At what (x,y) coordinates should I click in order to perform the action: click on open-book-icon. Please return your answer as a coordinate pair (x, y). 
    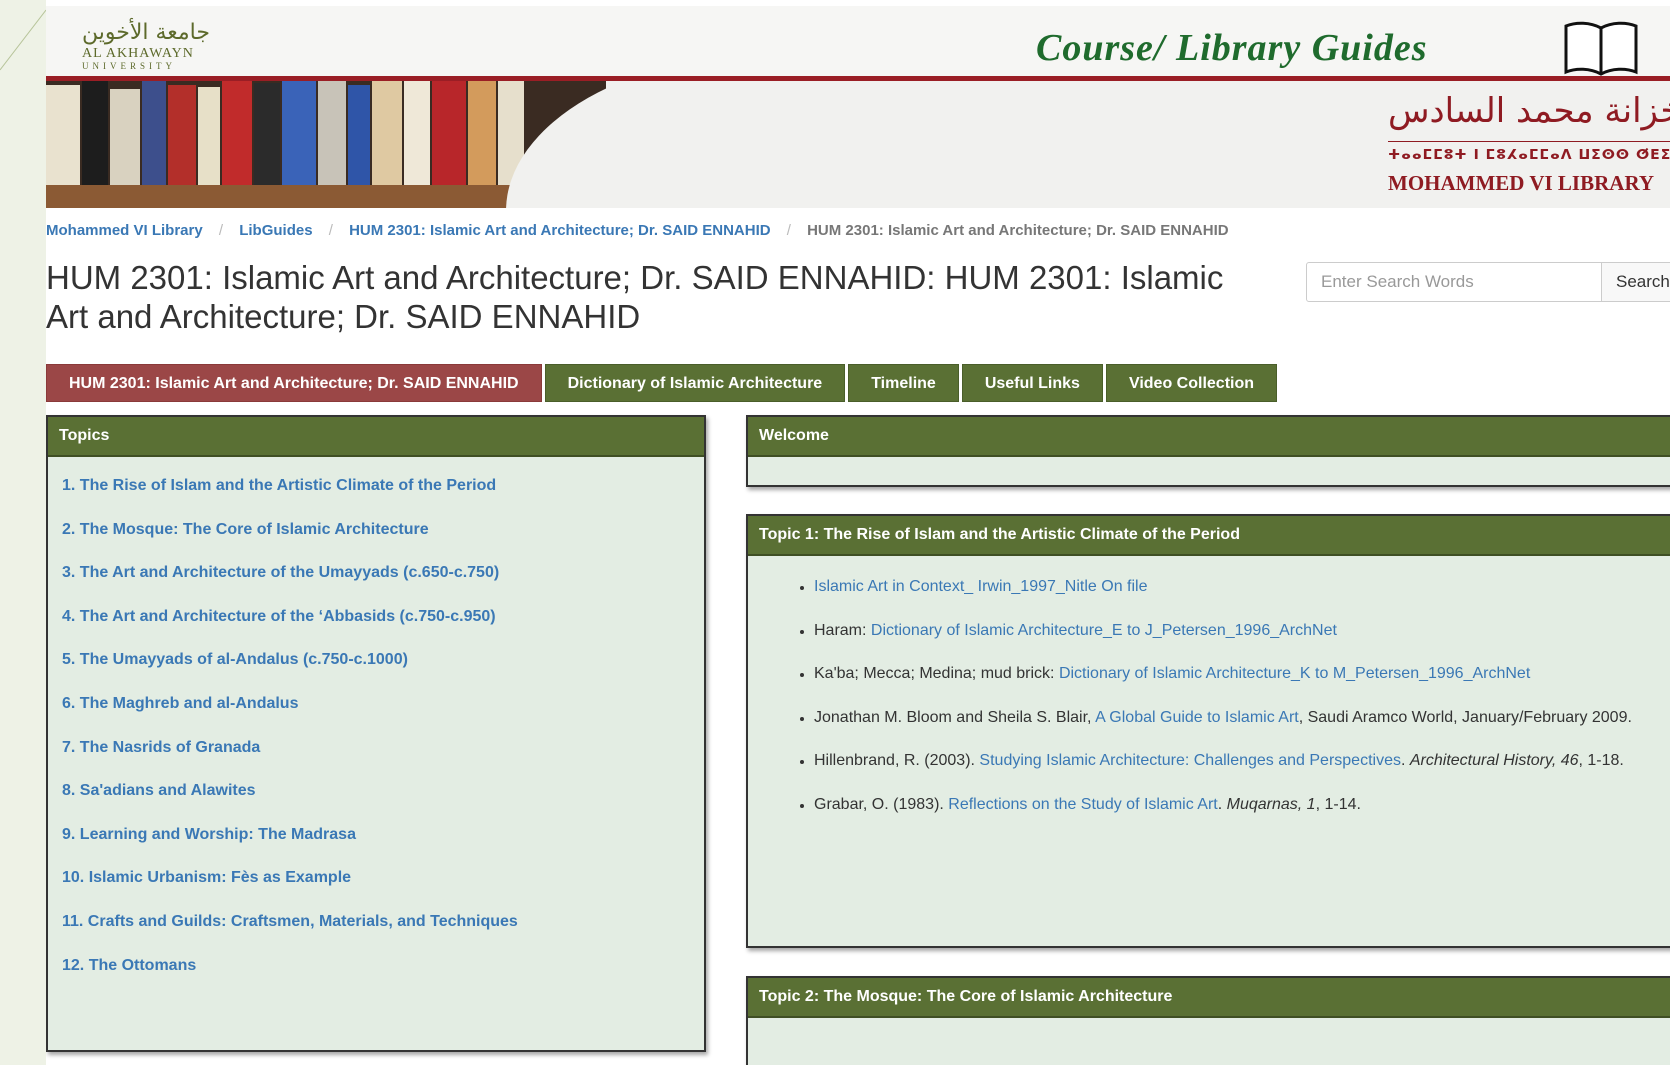
    Looking at the image, I should click on (1601, 48).